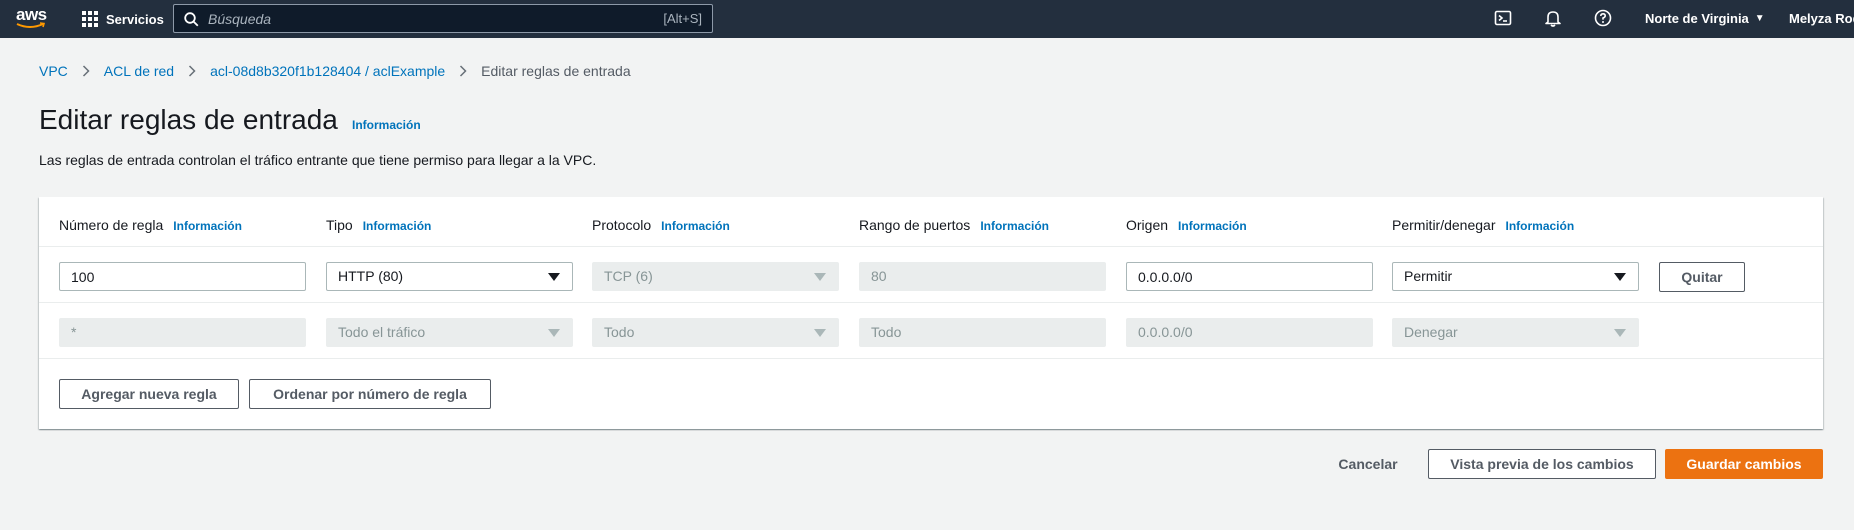 The width and height of the screenshot is (1854, 530). I want to click on search-input, so click(418, 18).